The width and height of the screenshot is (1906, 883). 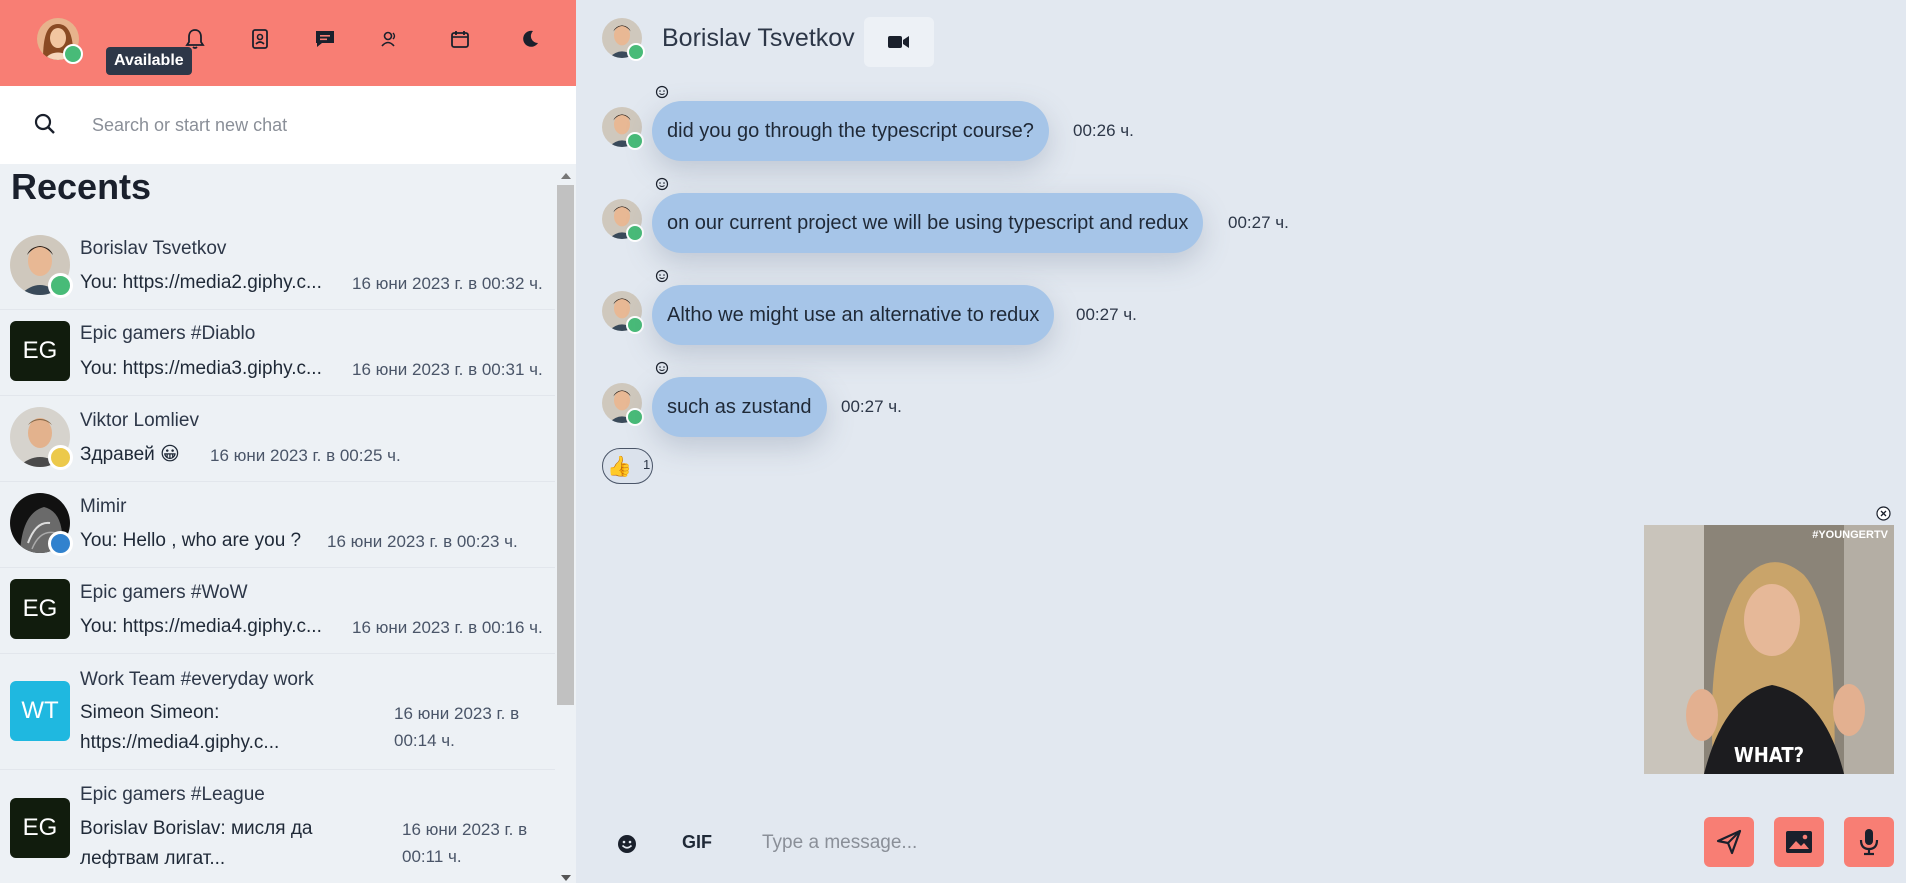 I want to click on gif-watermark: #YOUNGERTV, so click(x=1850, y=535).